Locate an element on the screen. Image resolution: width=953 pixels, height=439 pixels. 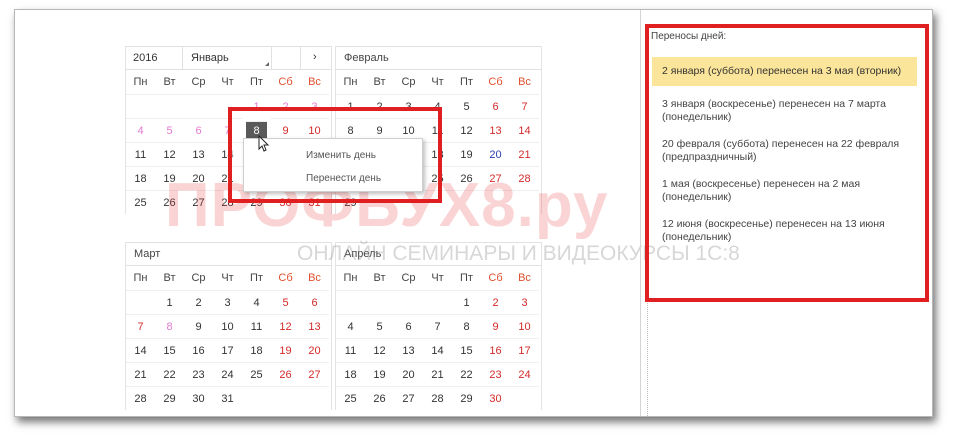
annotation-highlight-box is located at coordinates (335, 155).